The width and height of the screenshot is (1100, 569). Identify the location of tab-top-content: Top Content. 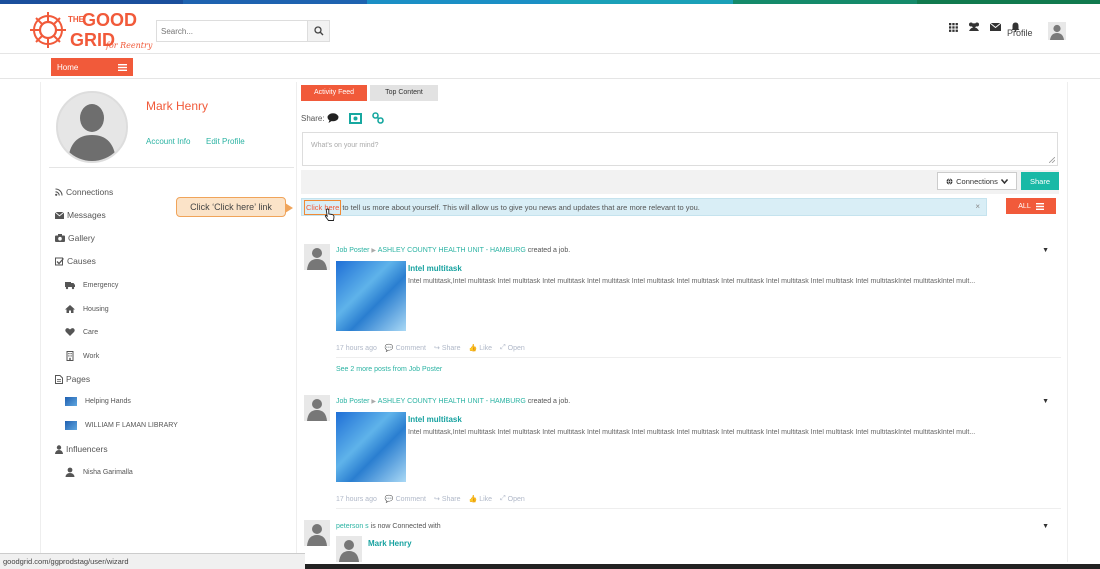
(404, 93).